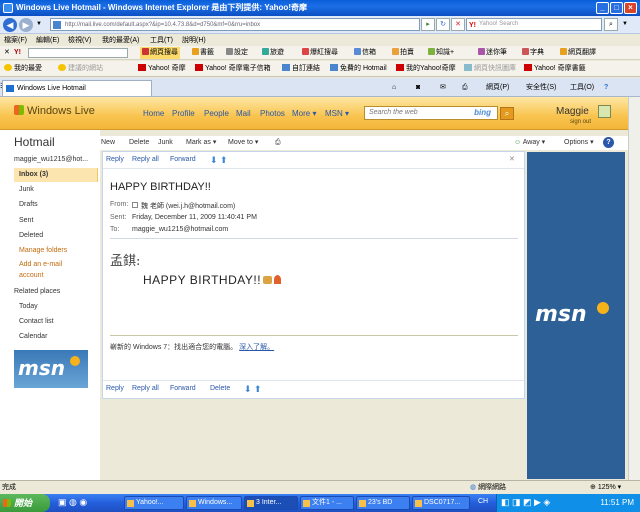 The image size is (640, 512). What do you see at coordinates (80, 69) in the screenshot?
I see `fav-suggested-sites: 建議的網站` at bounding box center [80, 69].